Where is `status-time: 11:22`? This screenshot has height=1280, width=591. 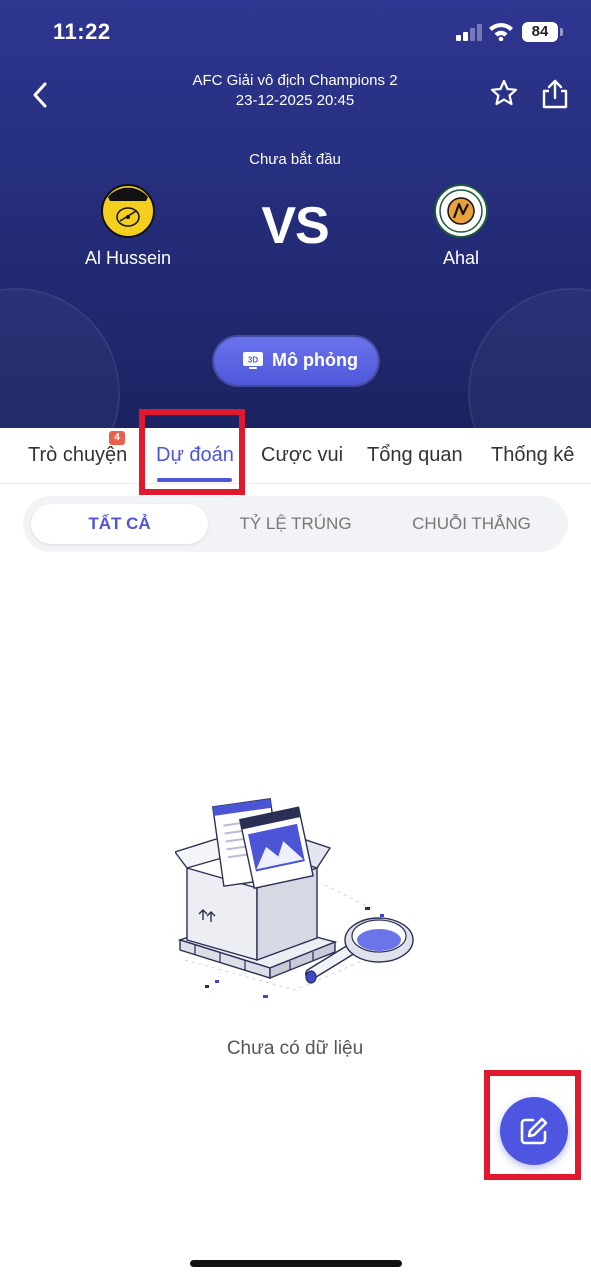 status-time: 11:22 is located at coordinates (82, 31).